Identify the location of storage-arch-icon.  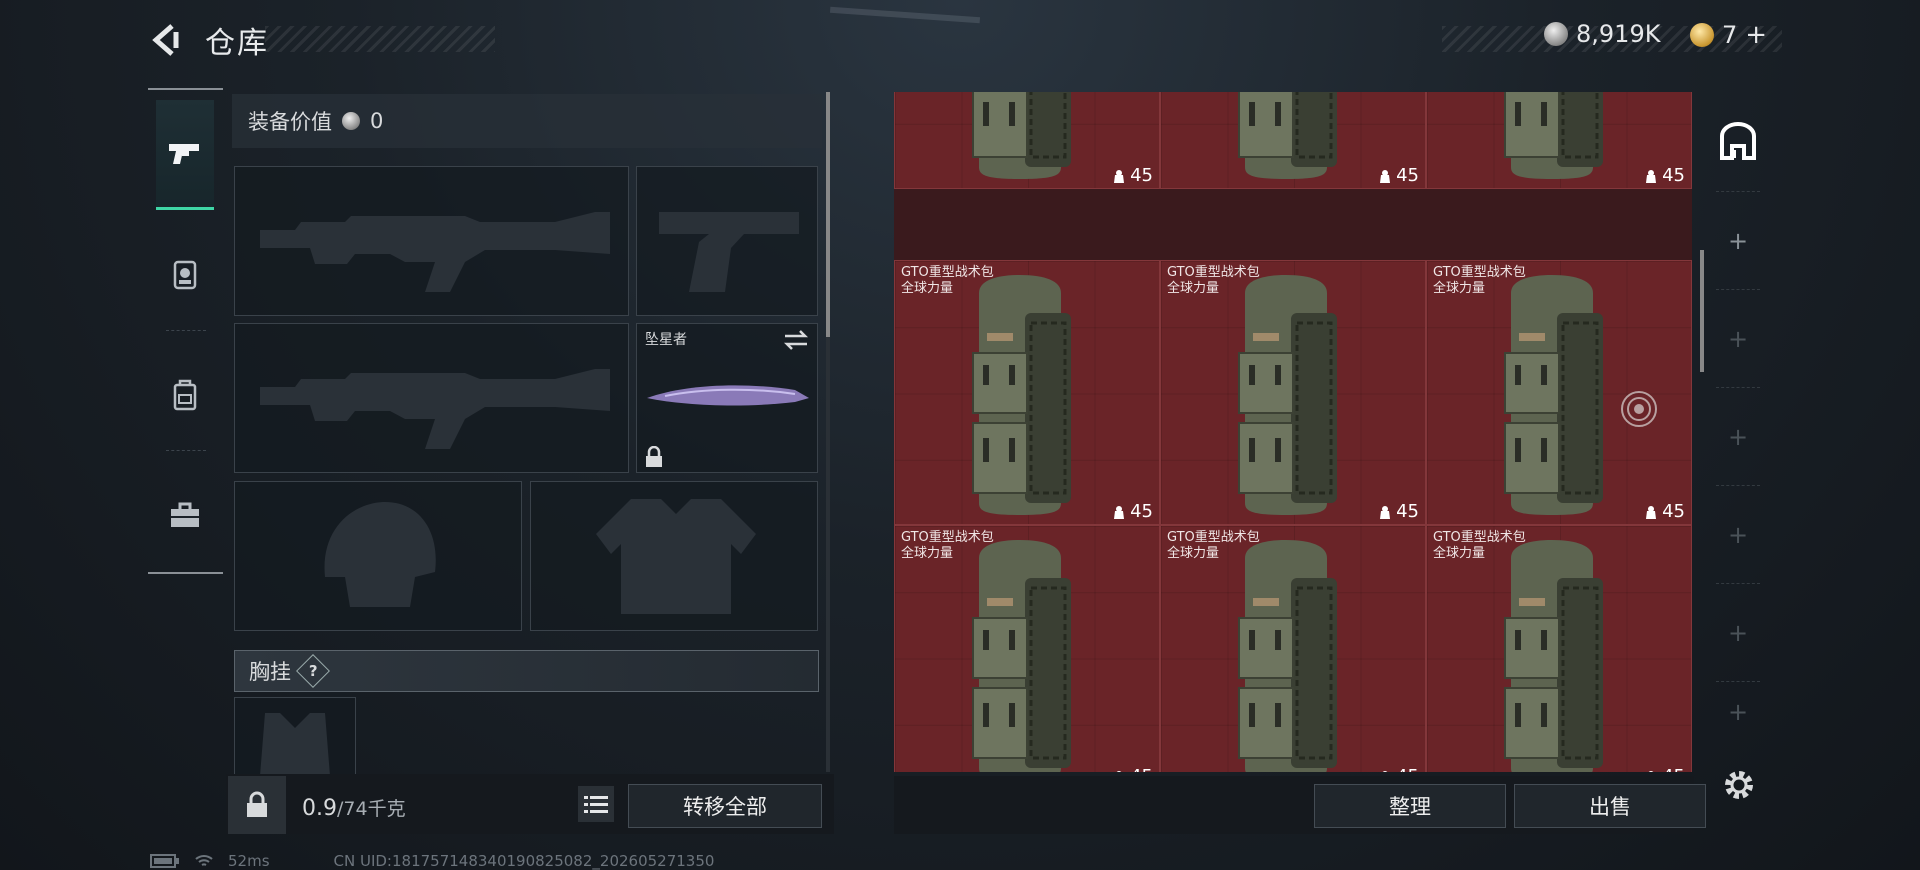
(1738, 140).